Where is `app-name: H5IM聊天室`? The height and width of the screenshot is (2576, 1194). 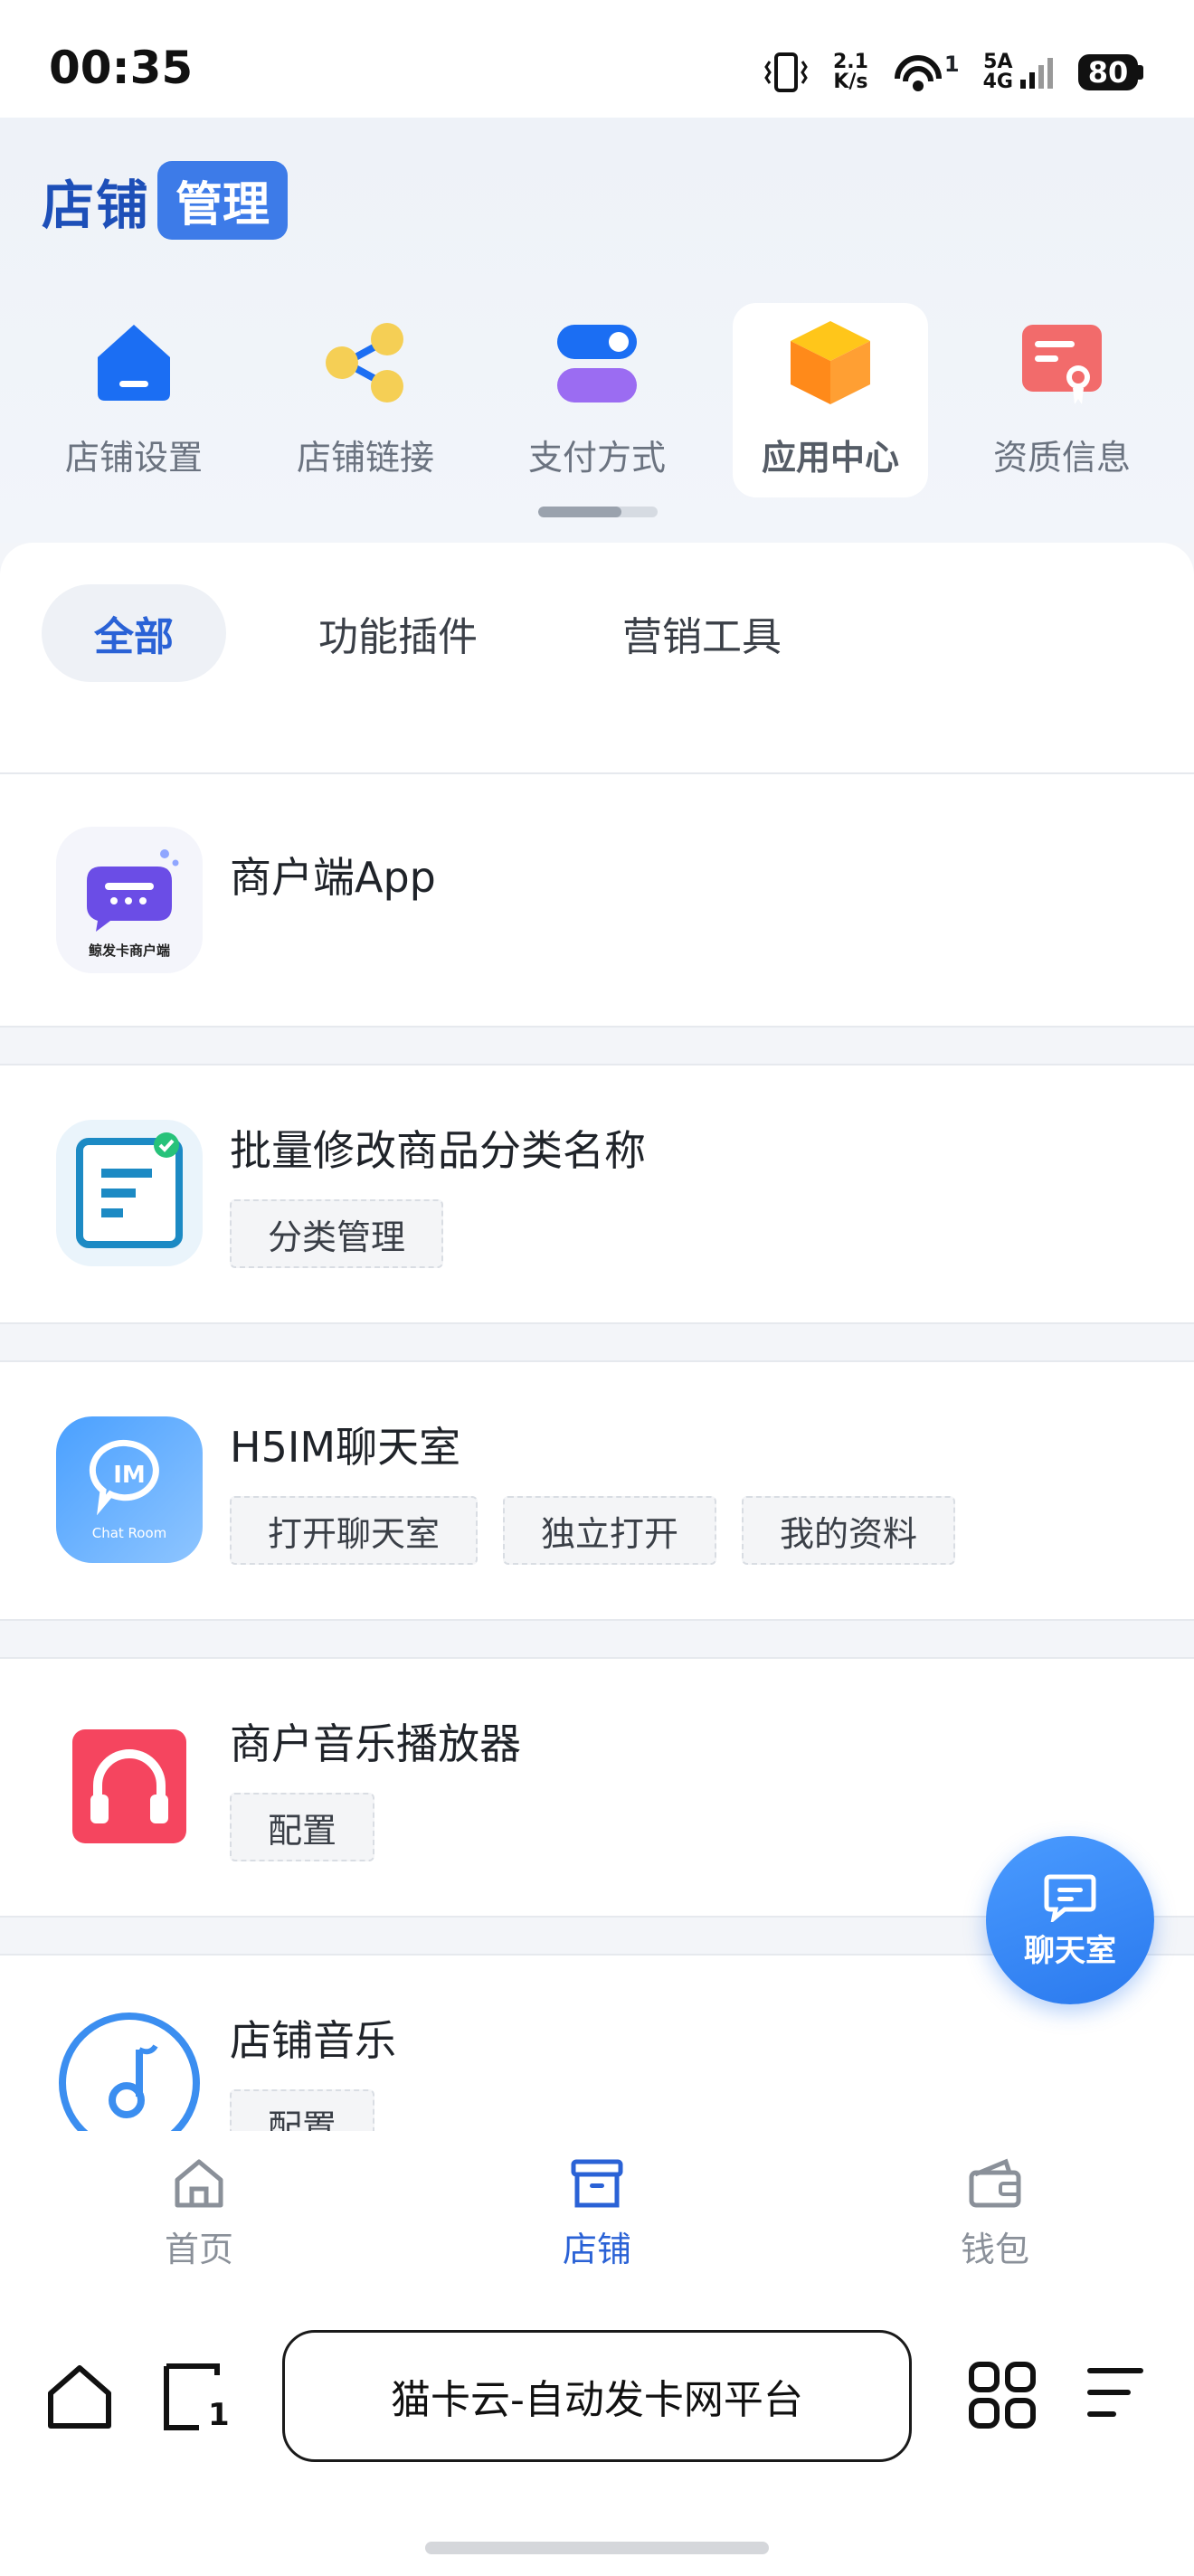
app-name: H5IM聊天室 is located at coordinates (345, 1447).